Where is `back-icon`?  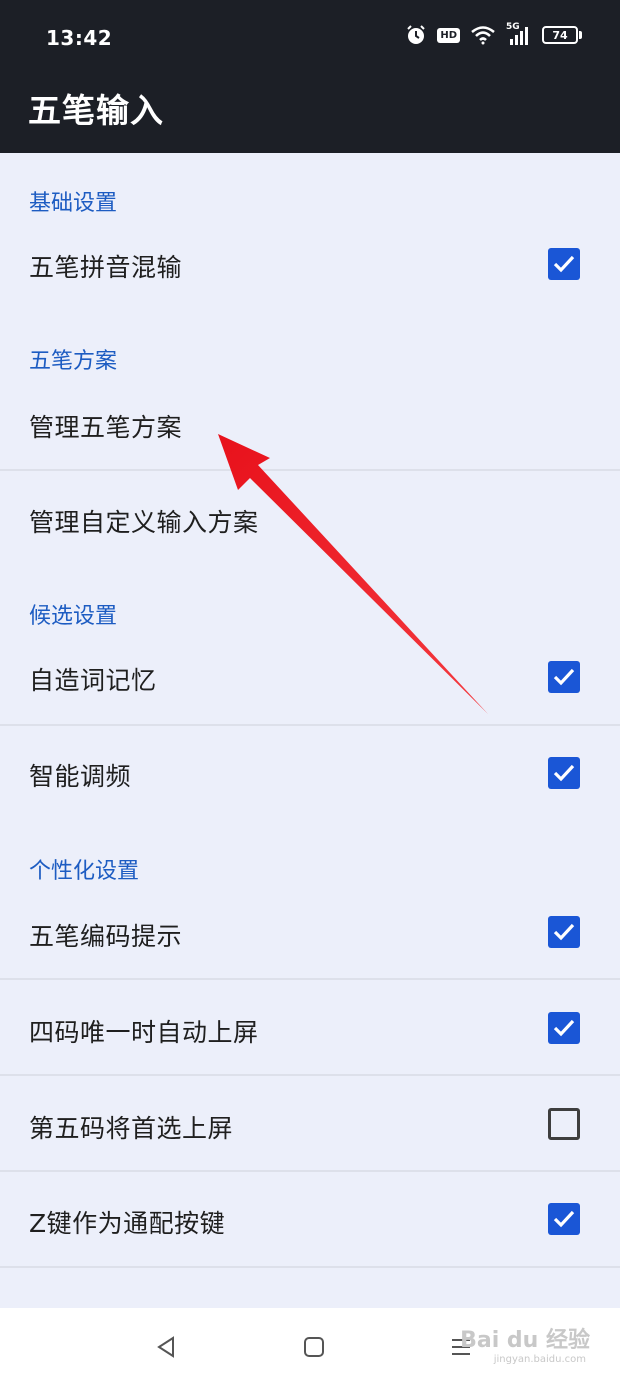
back-icon is located at coordinates (166, 1349).